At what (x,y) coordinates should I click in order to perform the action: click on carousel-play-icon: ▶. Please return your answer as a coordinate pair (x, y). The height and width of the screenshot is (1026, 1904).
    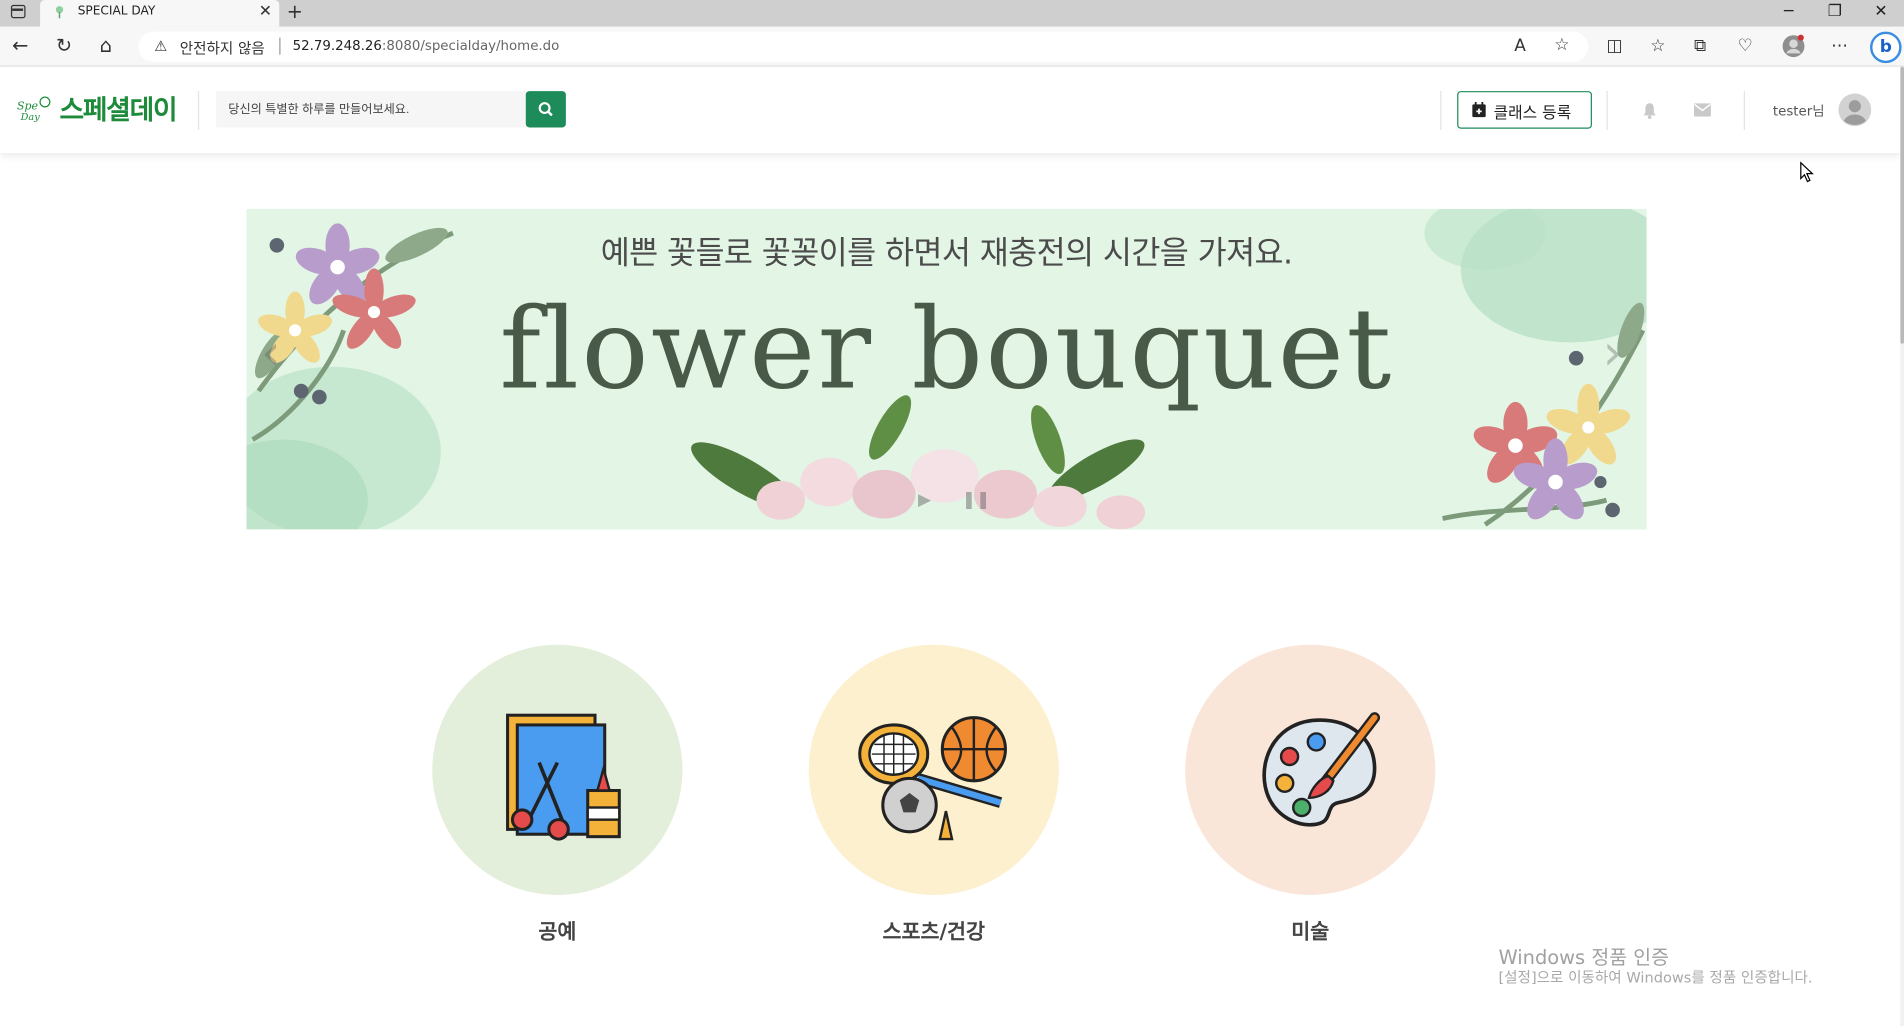
    Looking at the image, I should click on (924, 500).